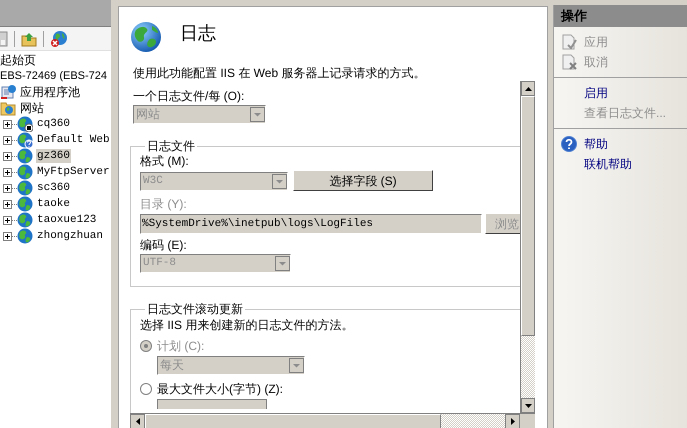 The width and height of the screenshot is (687, 428). What do you see at coordinates (67, 220) in the screenshot?
I see `tree-item: taoxue123` at bounding box center [67, 220].